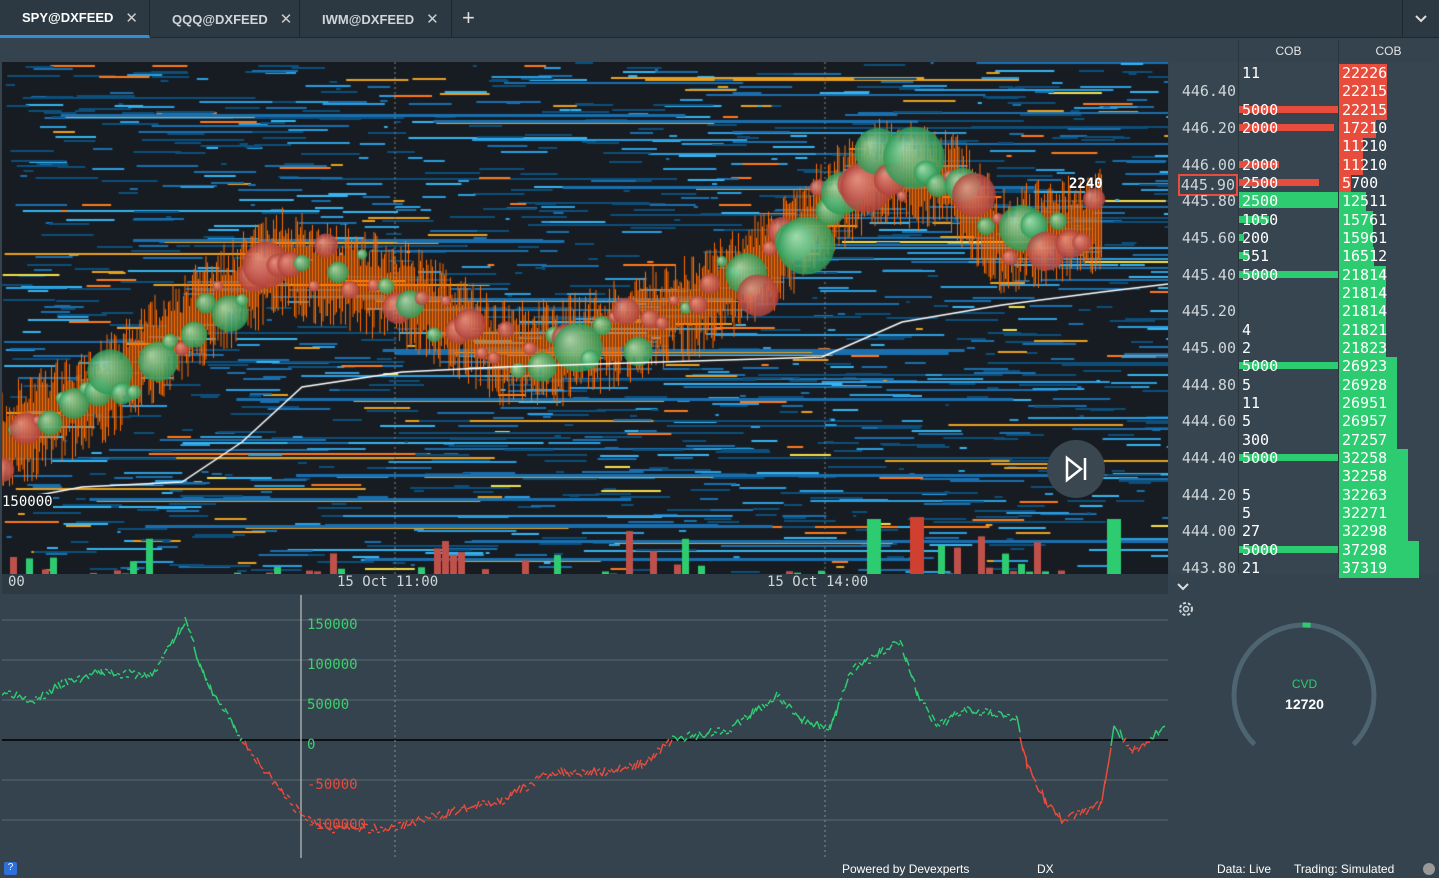 The height and width of the screenshot is (878, 1439). I want to click on cob-cumulative-size: 37319, so click(1365, 567).